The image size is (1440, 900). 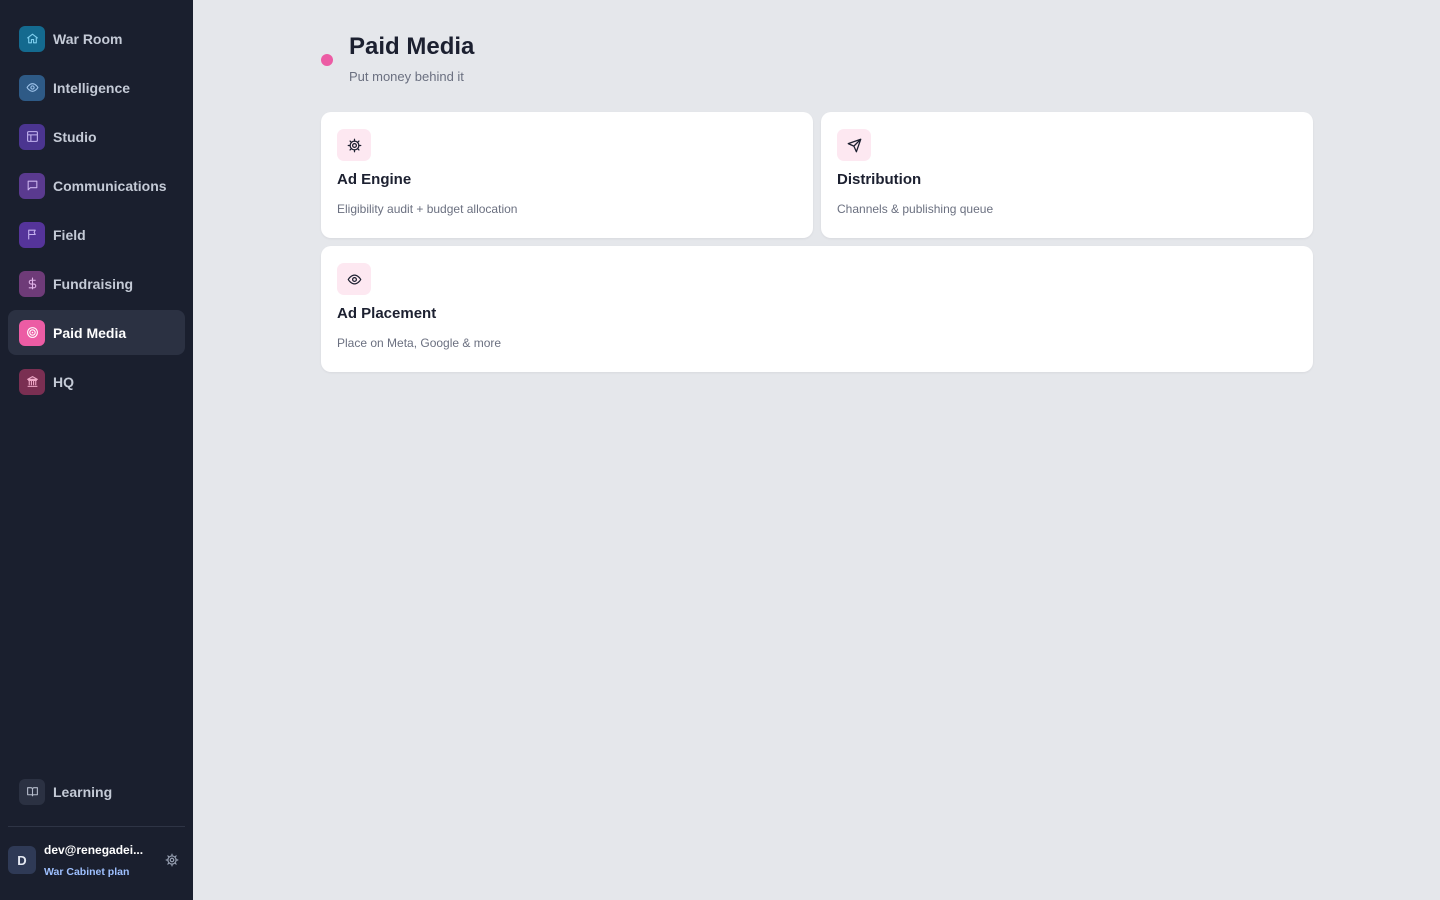 I want to click on sidebar-divider, so click(x=96, y=826).